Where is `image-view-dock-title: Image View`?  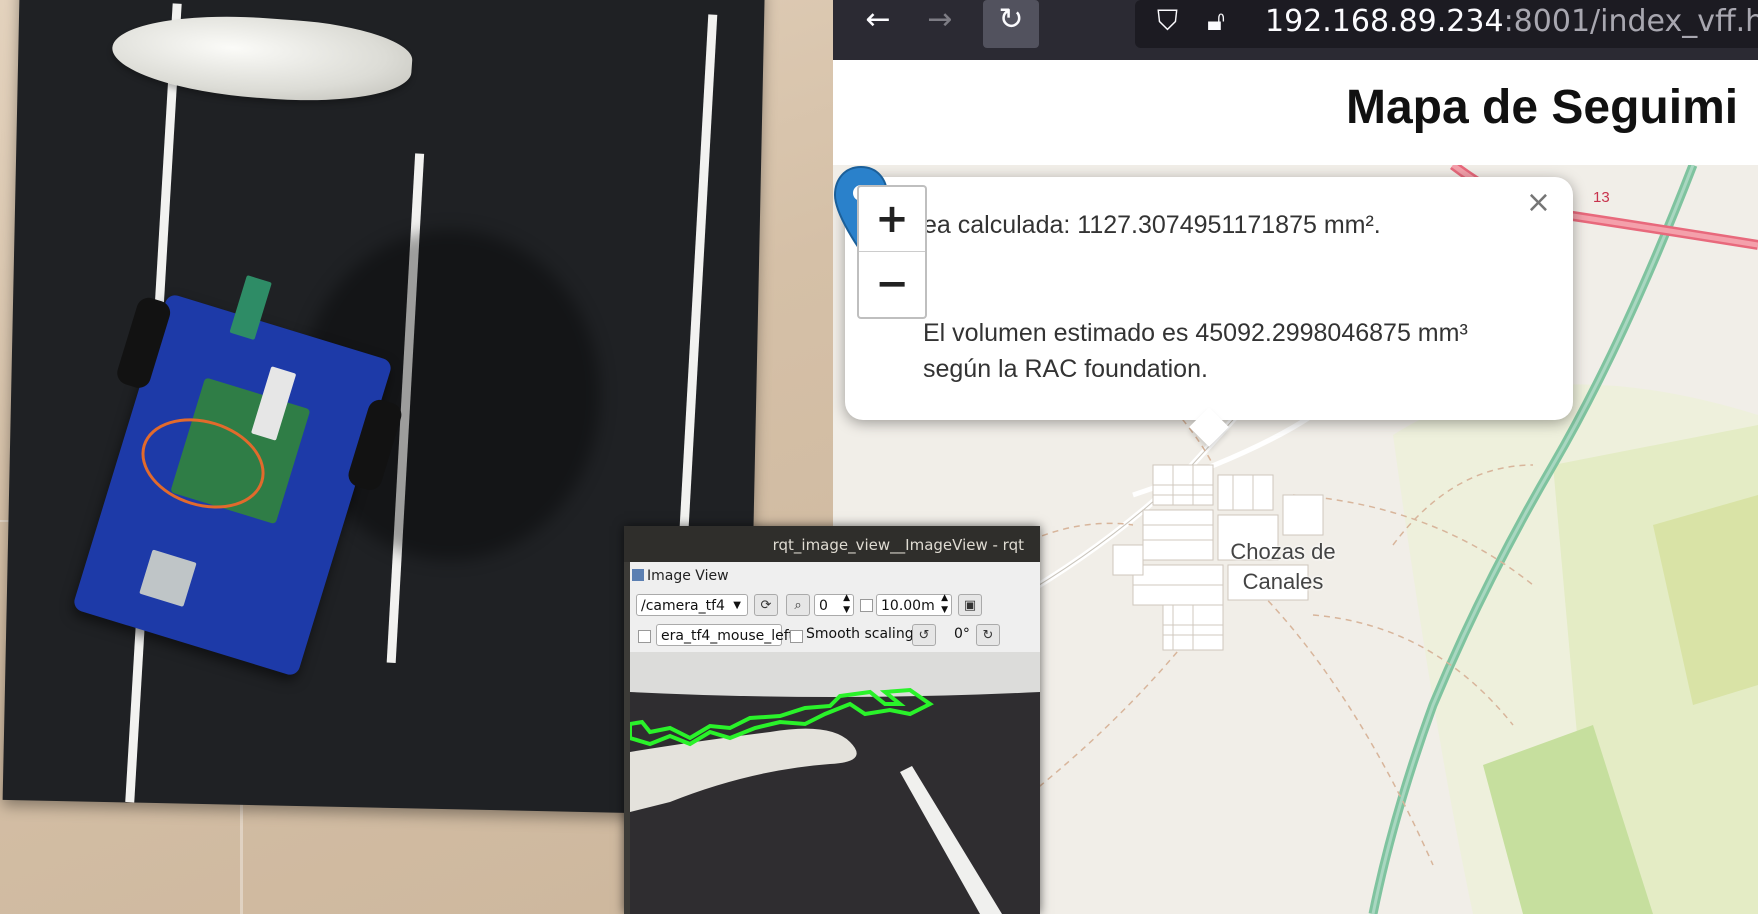
image-view-dock-title: Image View is located at coordinates (680, 576).